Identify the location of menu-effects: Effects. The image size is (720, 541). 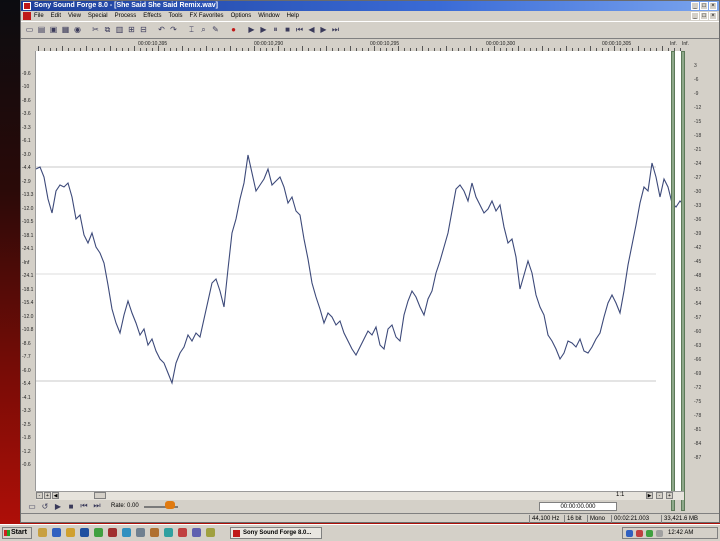
(152, 16).